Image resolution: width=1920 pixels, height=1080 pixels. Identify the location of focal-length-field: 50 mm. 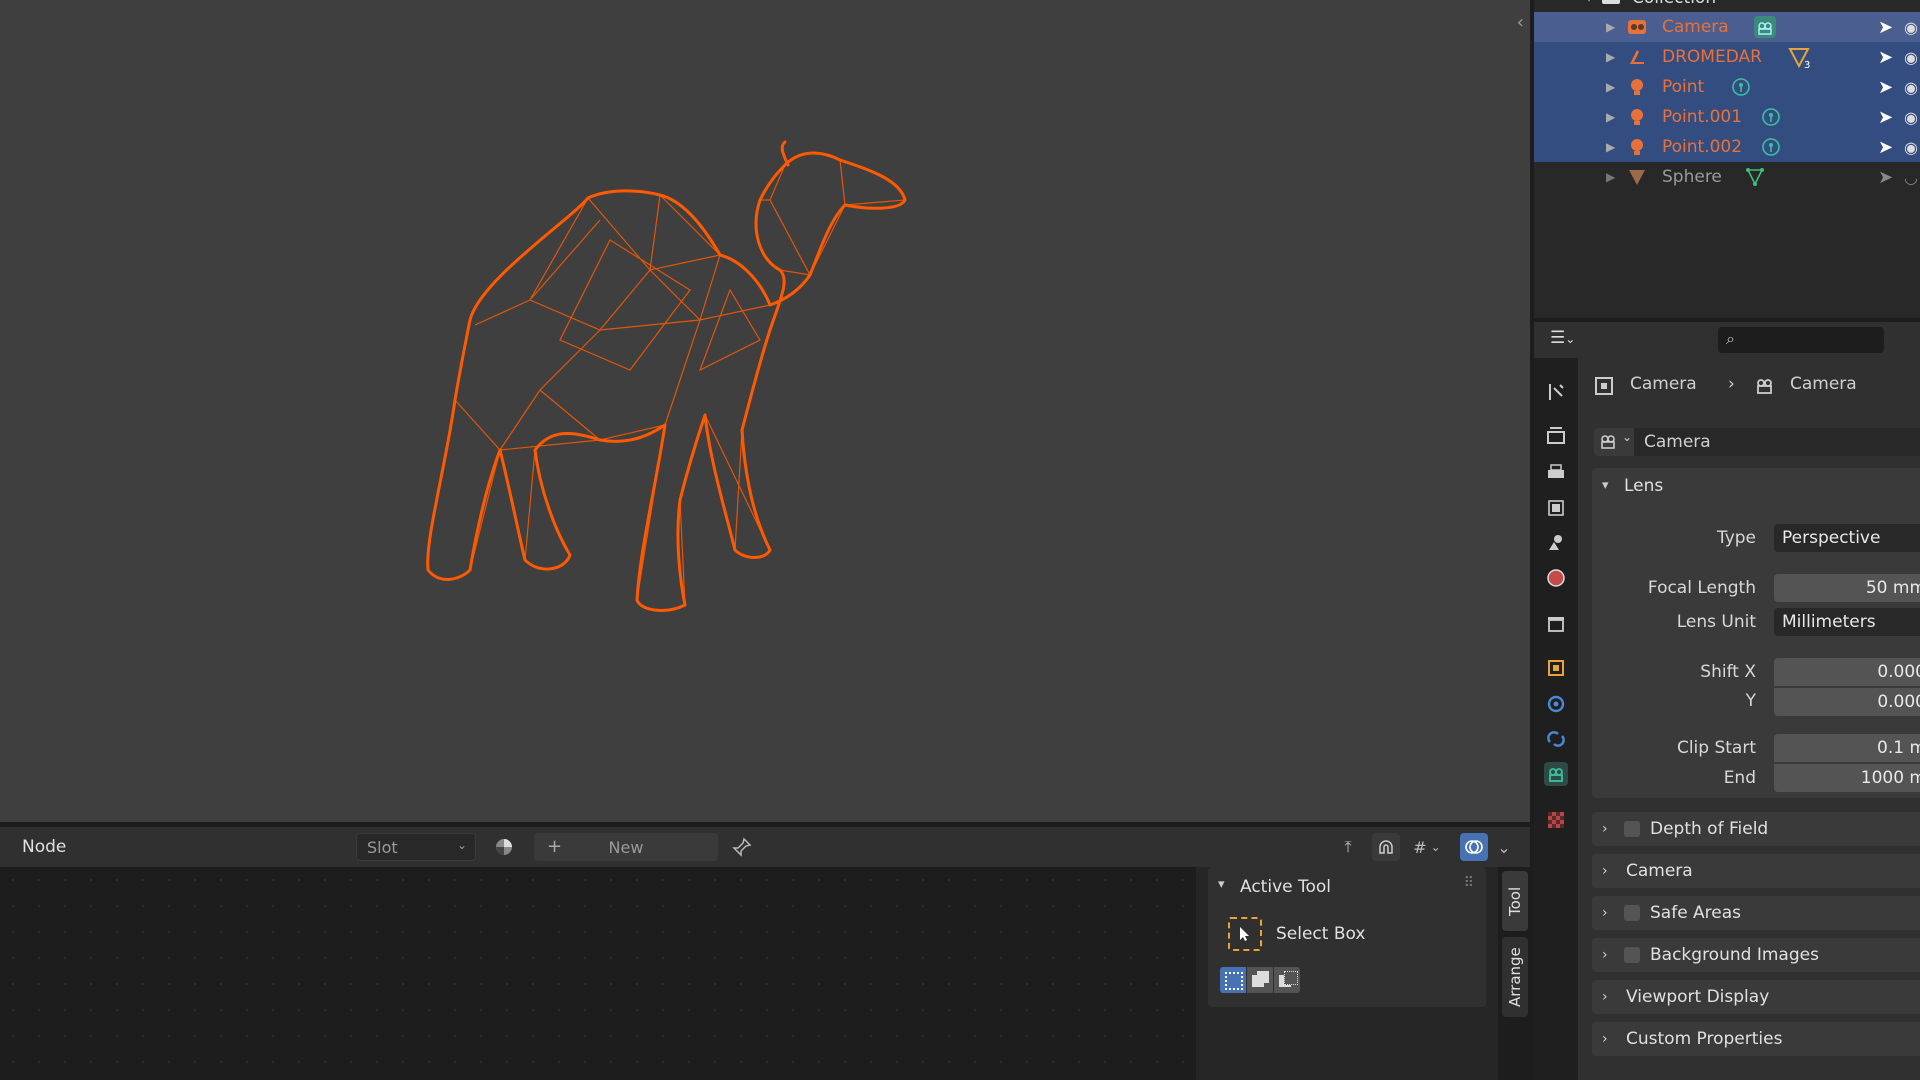
(1847, 588).